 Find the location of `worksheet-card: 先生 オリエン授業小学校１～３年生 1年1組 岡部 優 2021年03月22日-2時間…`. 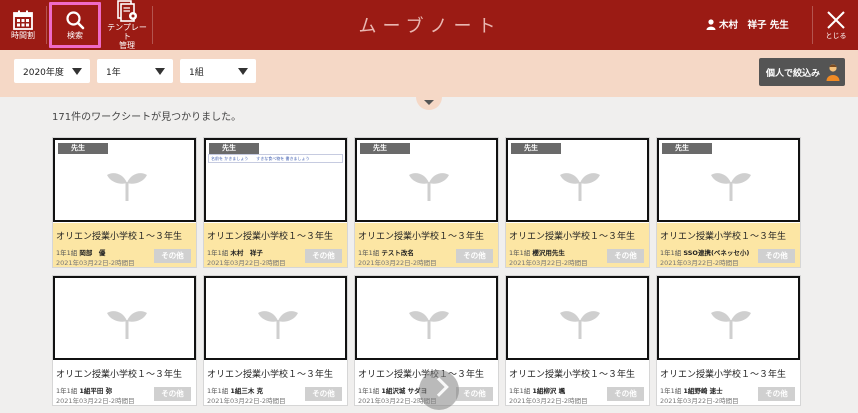

worksheet-card: 先生 オリエン授業小学校１～３年生 1年1組 岡部 優 2021年03月22日-2時間… is located at coordinates (124, 202).